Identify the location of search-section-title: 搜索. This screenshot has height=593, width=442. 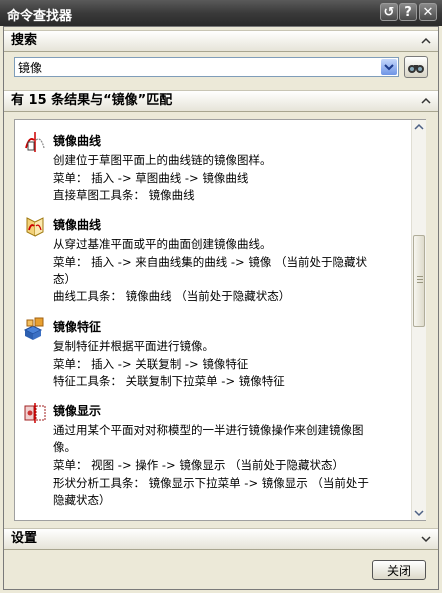
(24, 40).